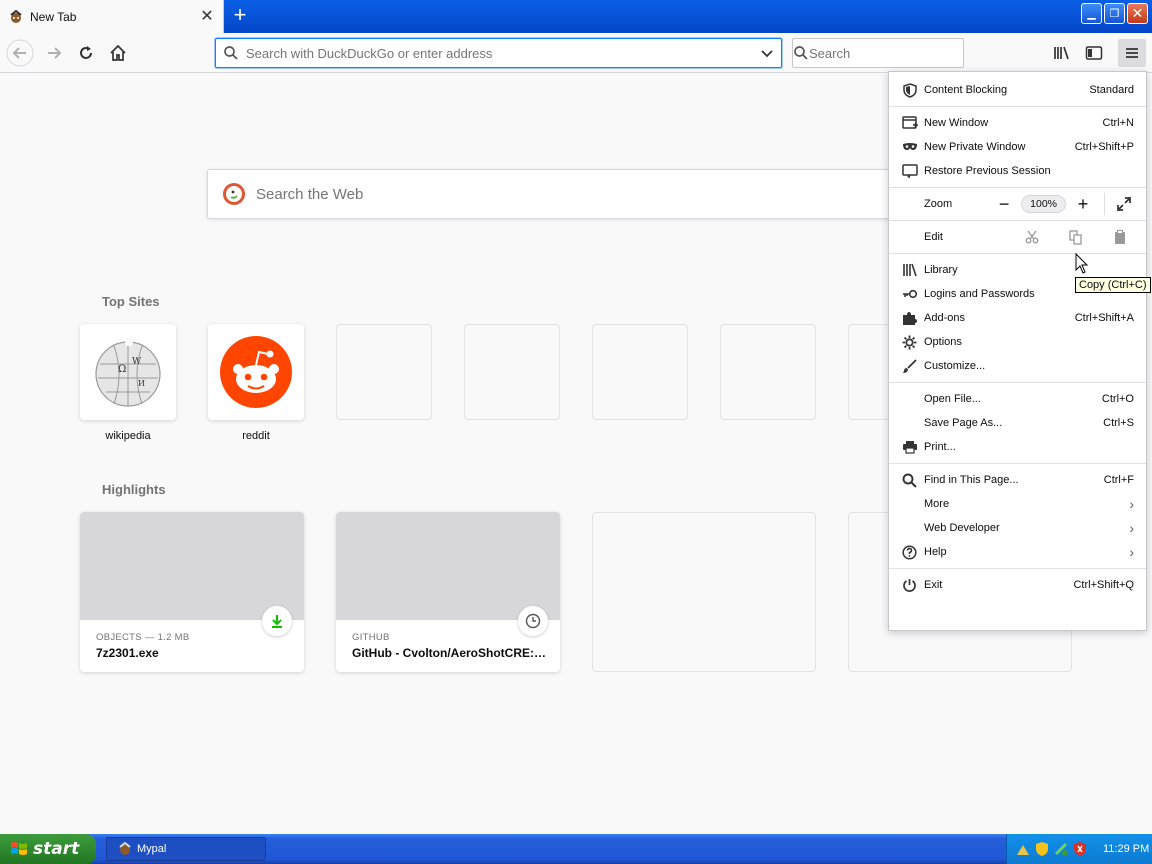 The width and height of the screenshot is (1152, 864). I want to click on menu-shortcut: Ctrl+S, so click(1118, 423).